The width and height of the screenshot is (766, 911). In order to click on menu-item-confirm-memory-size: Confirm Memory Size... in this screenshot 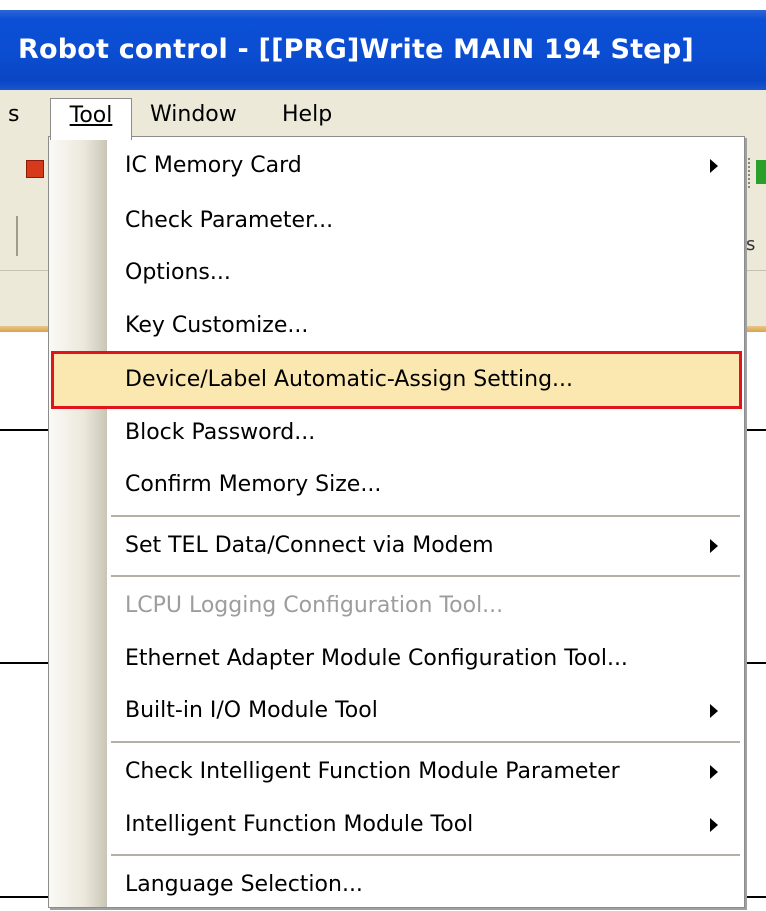, I will do `click(396, 485)`.